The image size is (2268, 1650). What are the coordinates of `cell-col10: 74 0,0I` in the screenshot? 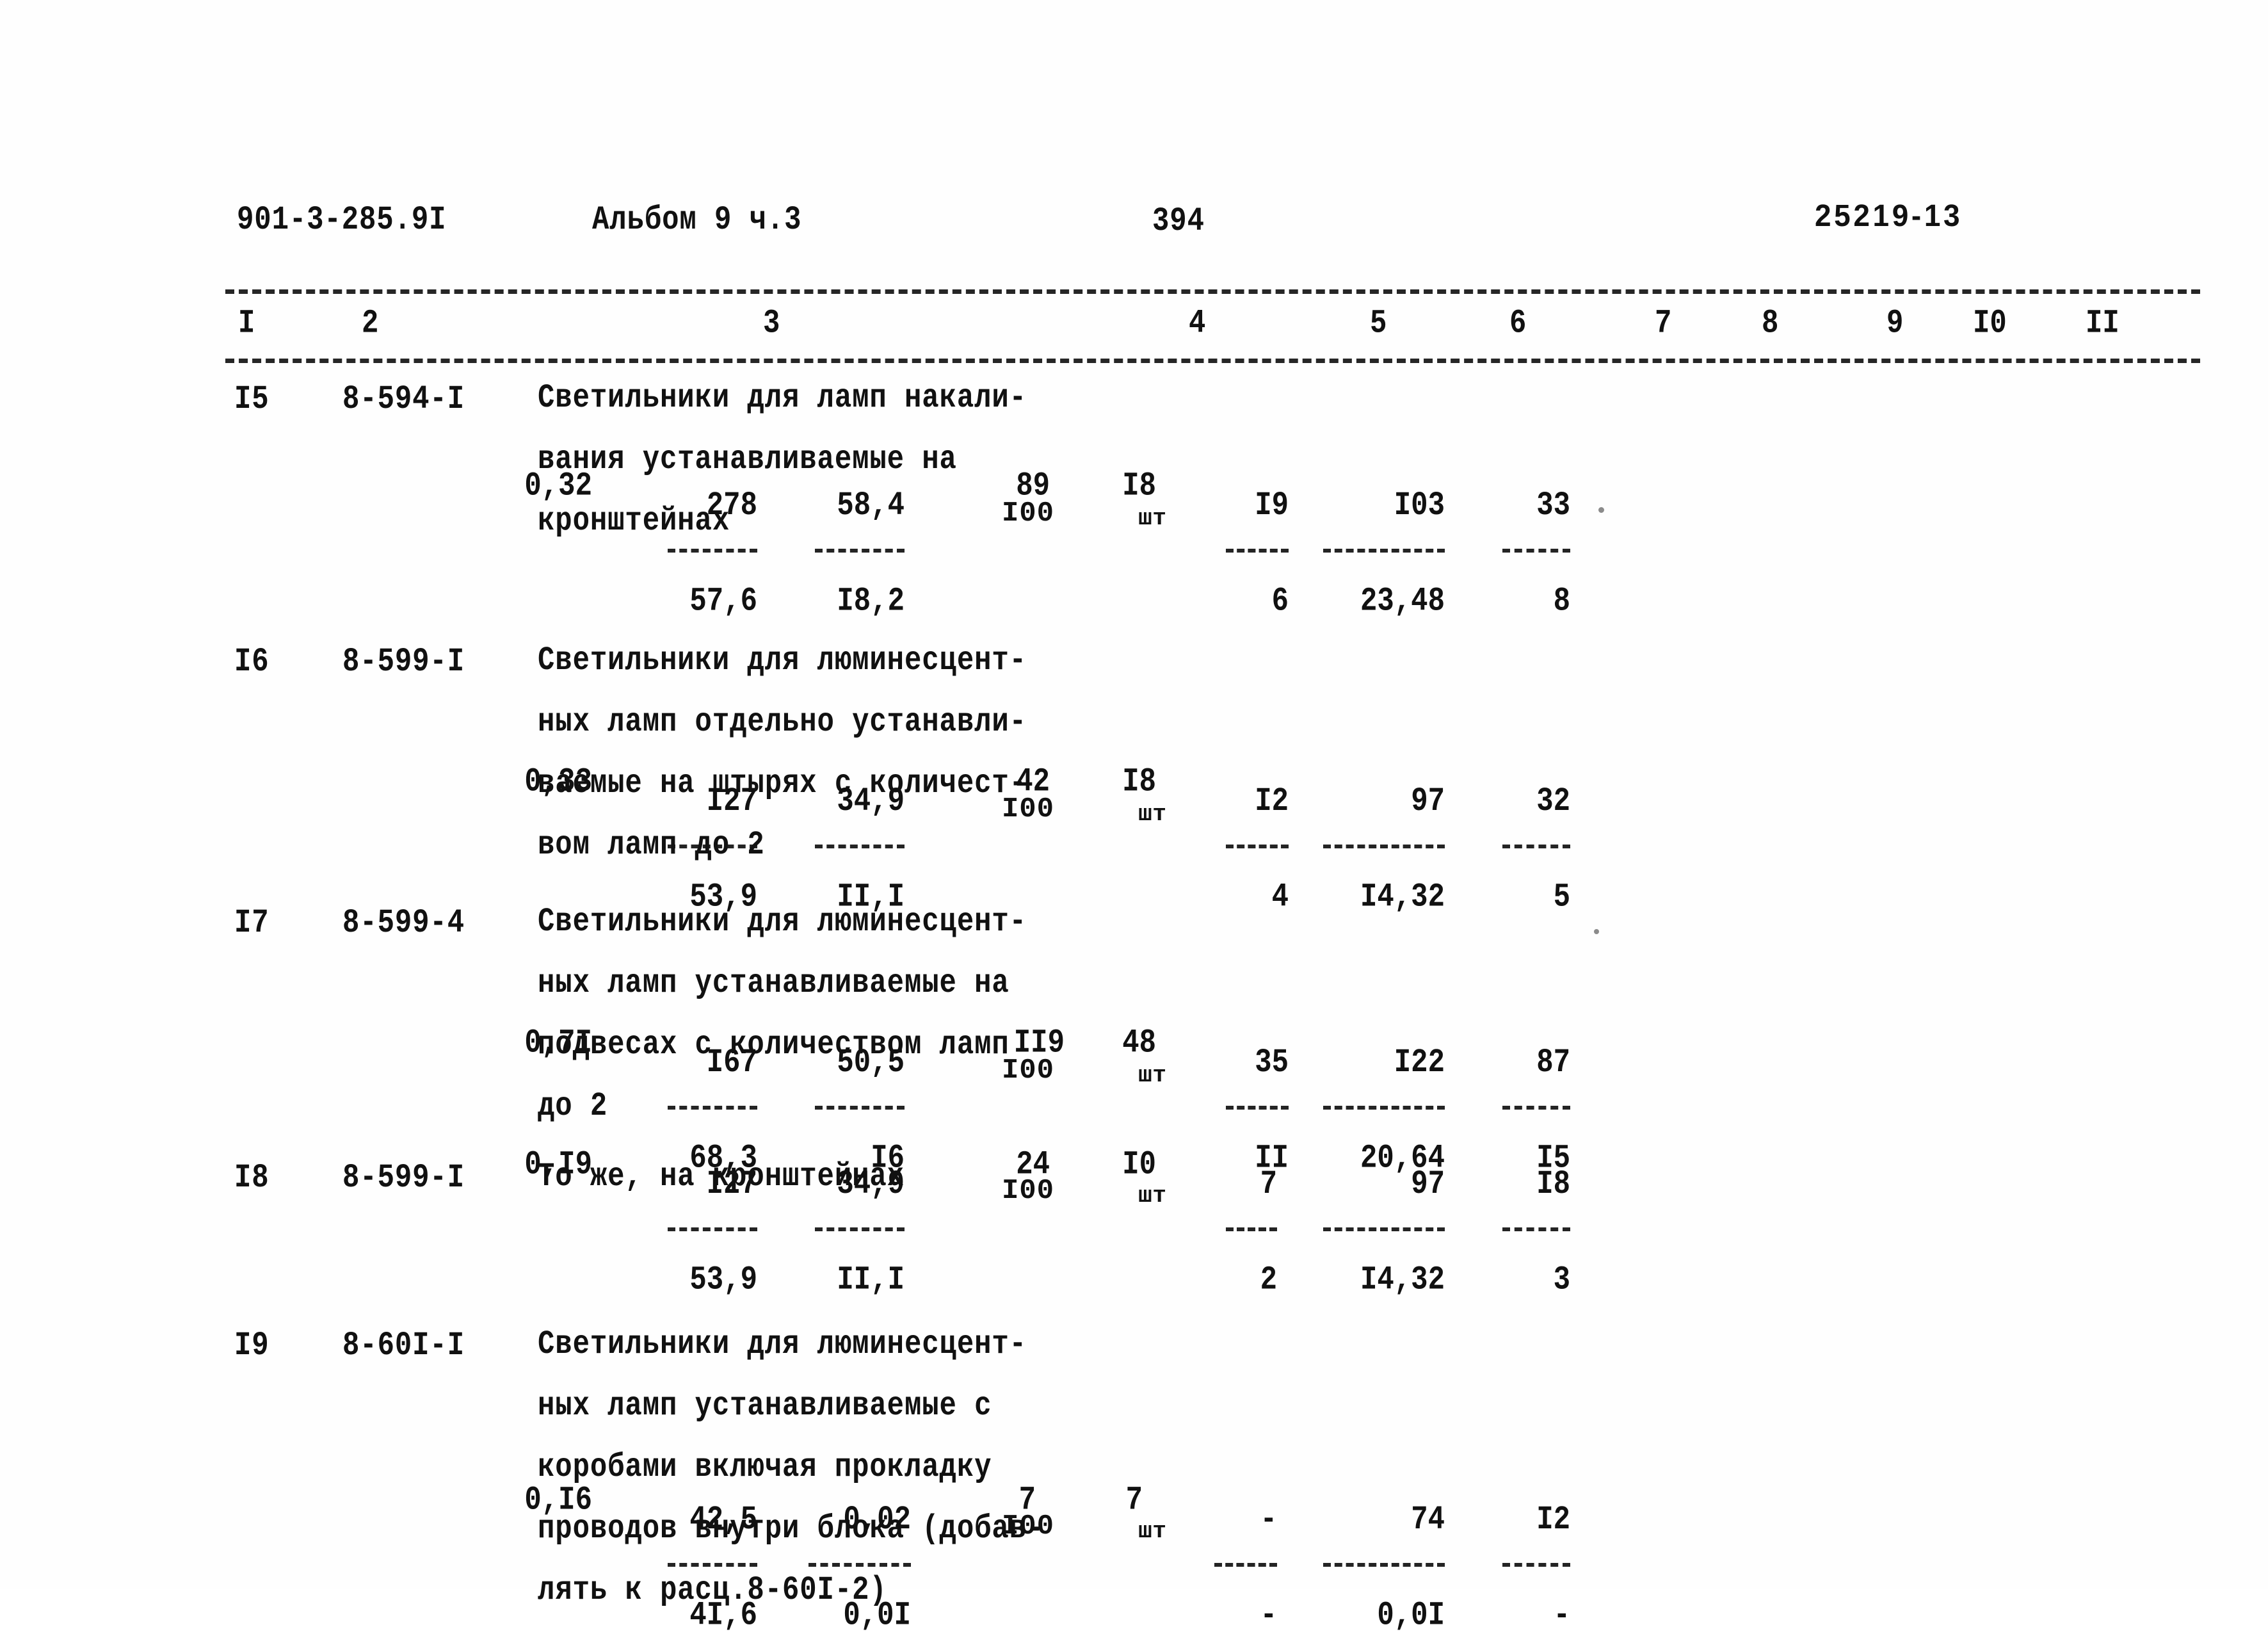 It's located at (1384, 1565).